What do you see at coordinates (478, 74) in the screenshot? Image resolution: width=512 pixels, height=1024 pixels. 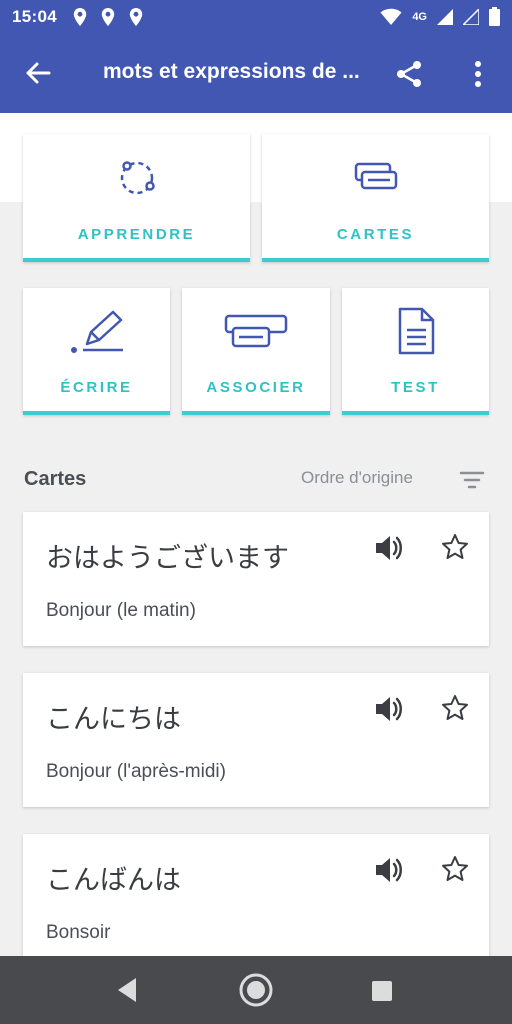 I see `more-vert-icon` at bounding box center [478, 74].